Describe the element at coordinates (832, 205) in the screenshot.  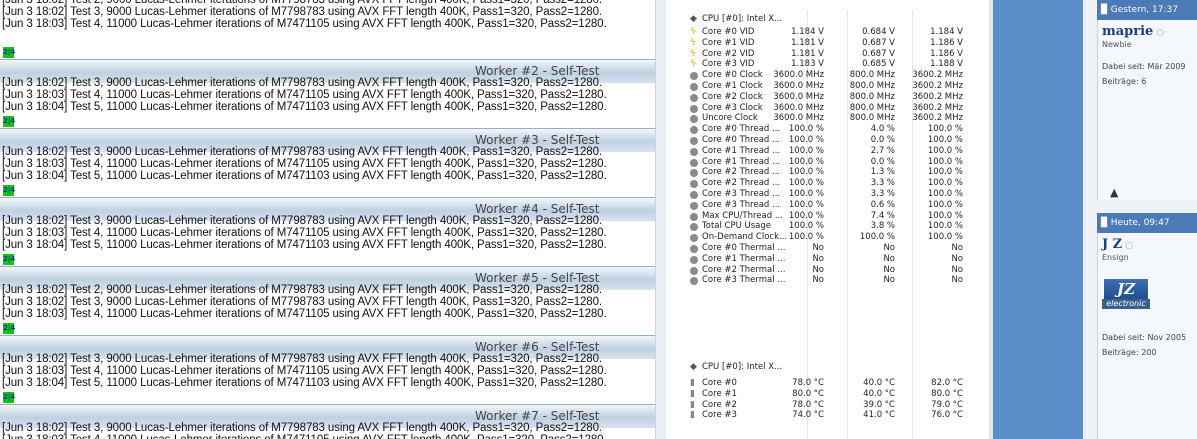
I see `sensor-row: Core #3 Thread ... 100.0 % 0.6 % 100.0 %` at that location.